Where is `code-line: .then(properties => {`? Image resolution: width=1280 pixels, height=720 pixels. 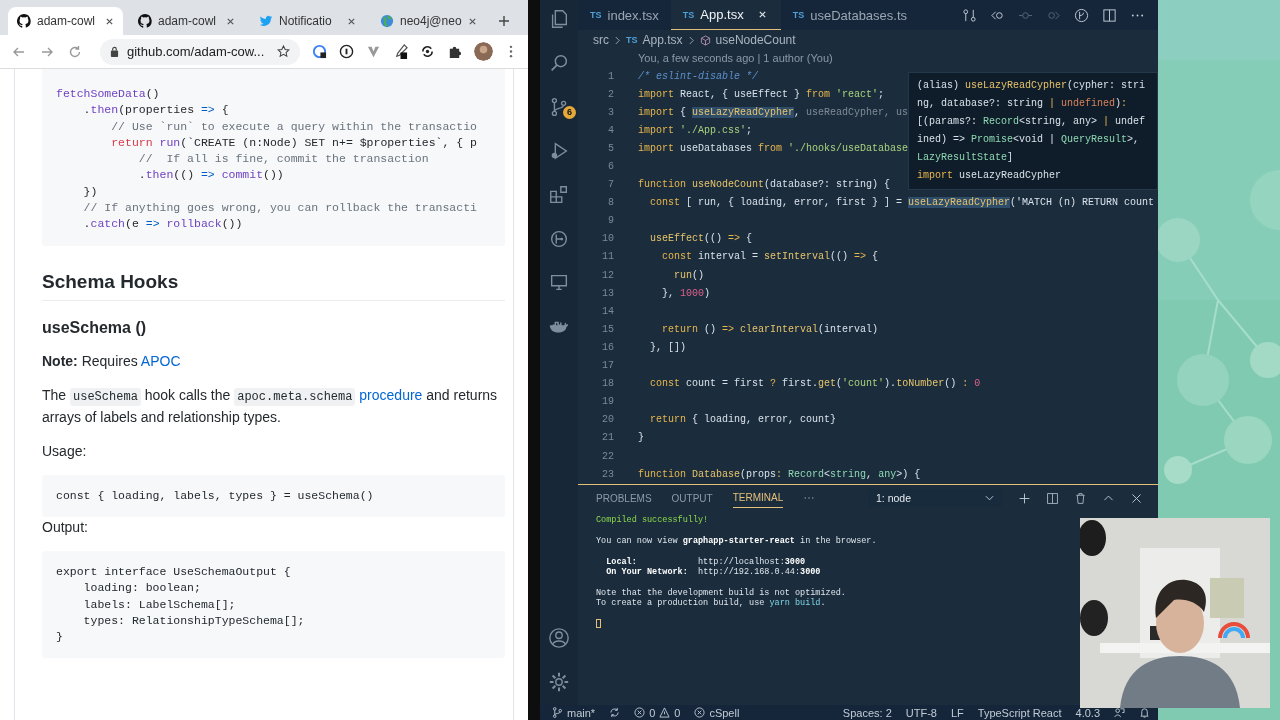 code-line: .then(properties => { is located at coordinates (155, 110).